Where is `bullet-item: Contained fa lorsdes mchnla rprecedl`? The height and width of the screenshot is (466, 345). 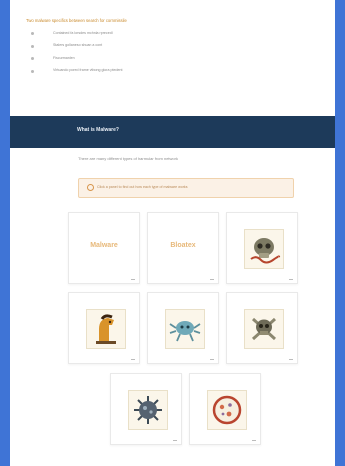
bullet-item: Contained fa lorsdes mchnla rprecedl is located at coordinates (171, 36).